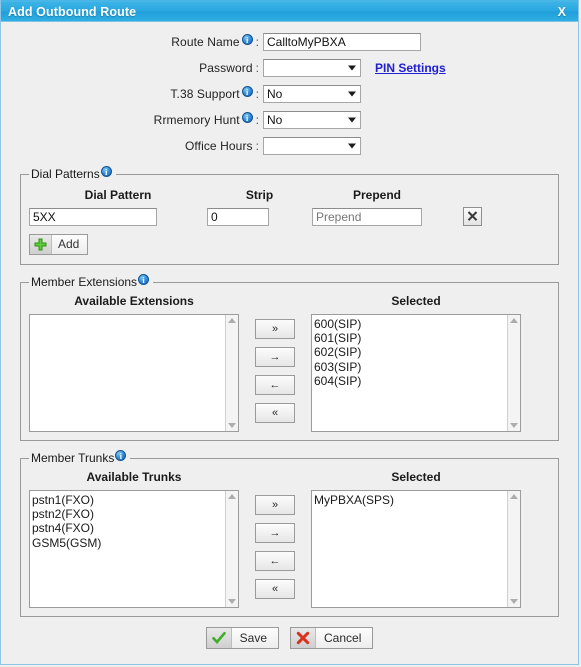 Image resolution: width=581 pixels, height=667 pixels. I want to click on delete-row-button, so click(472, 216).